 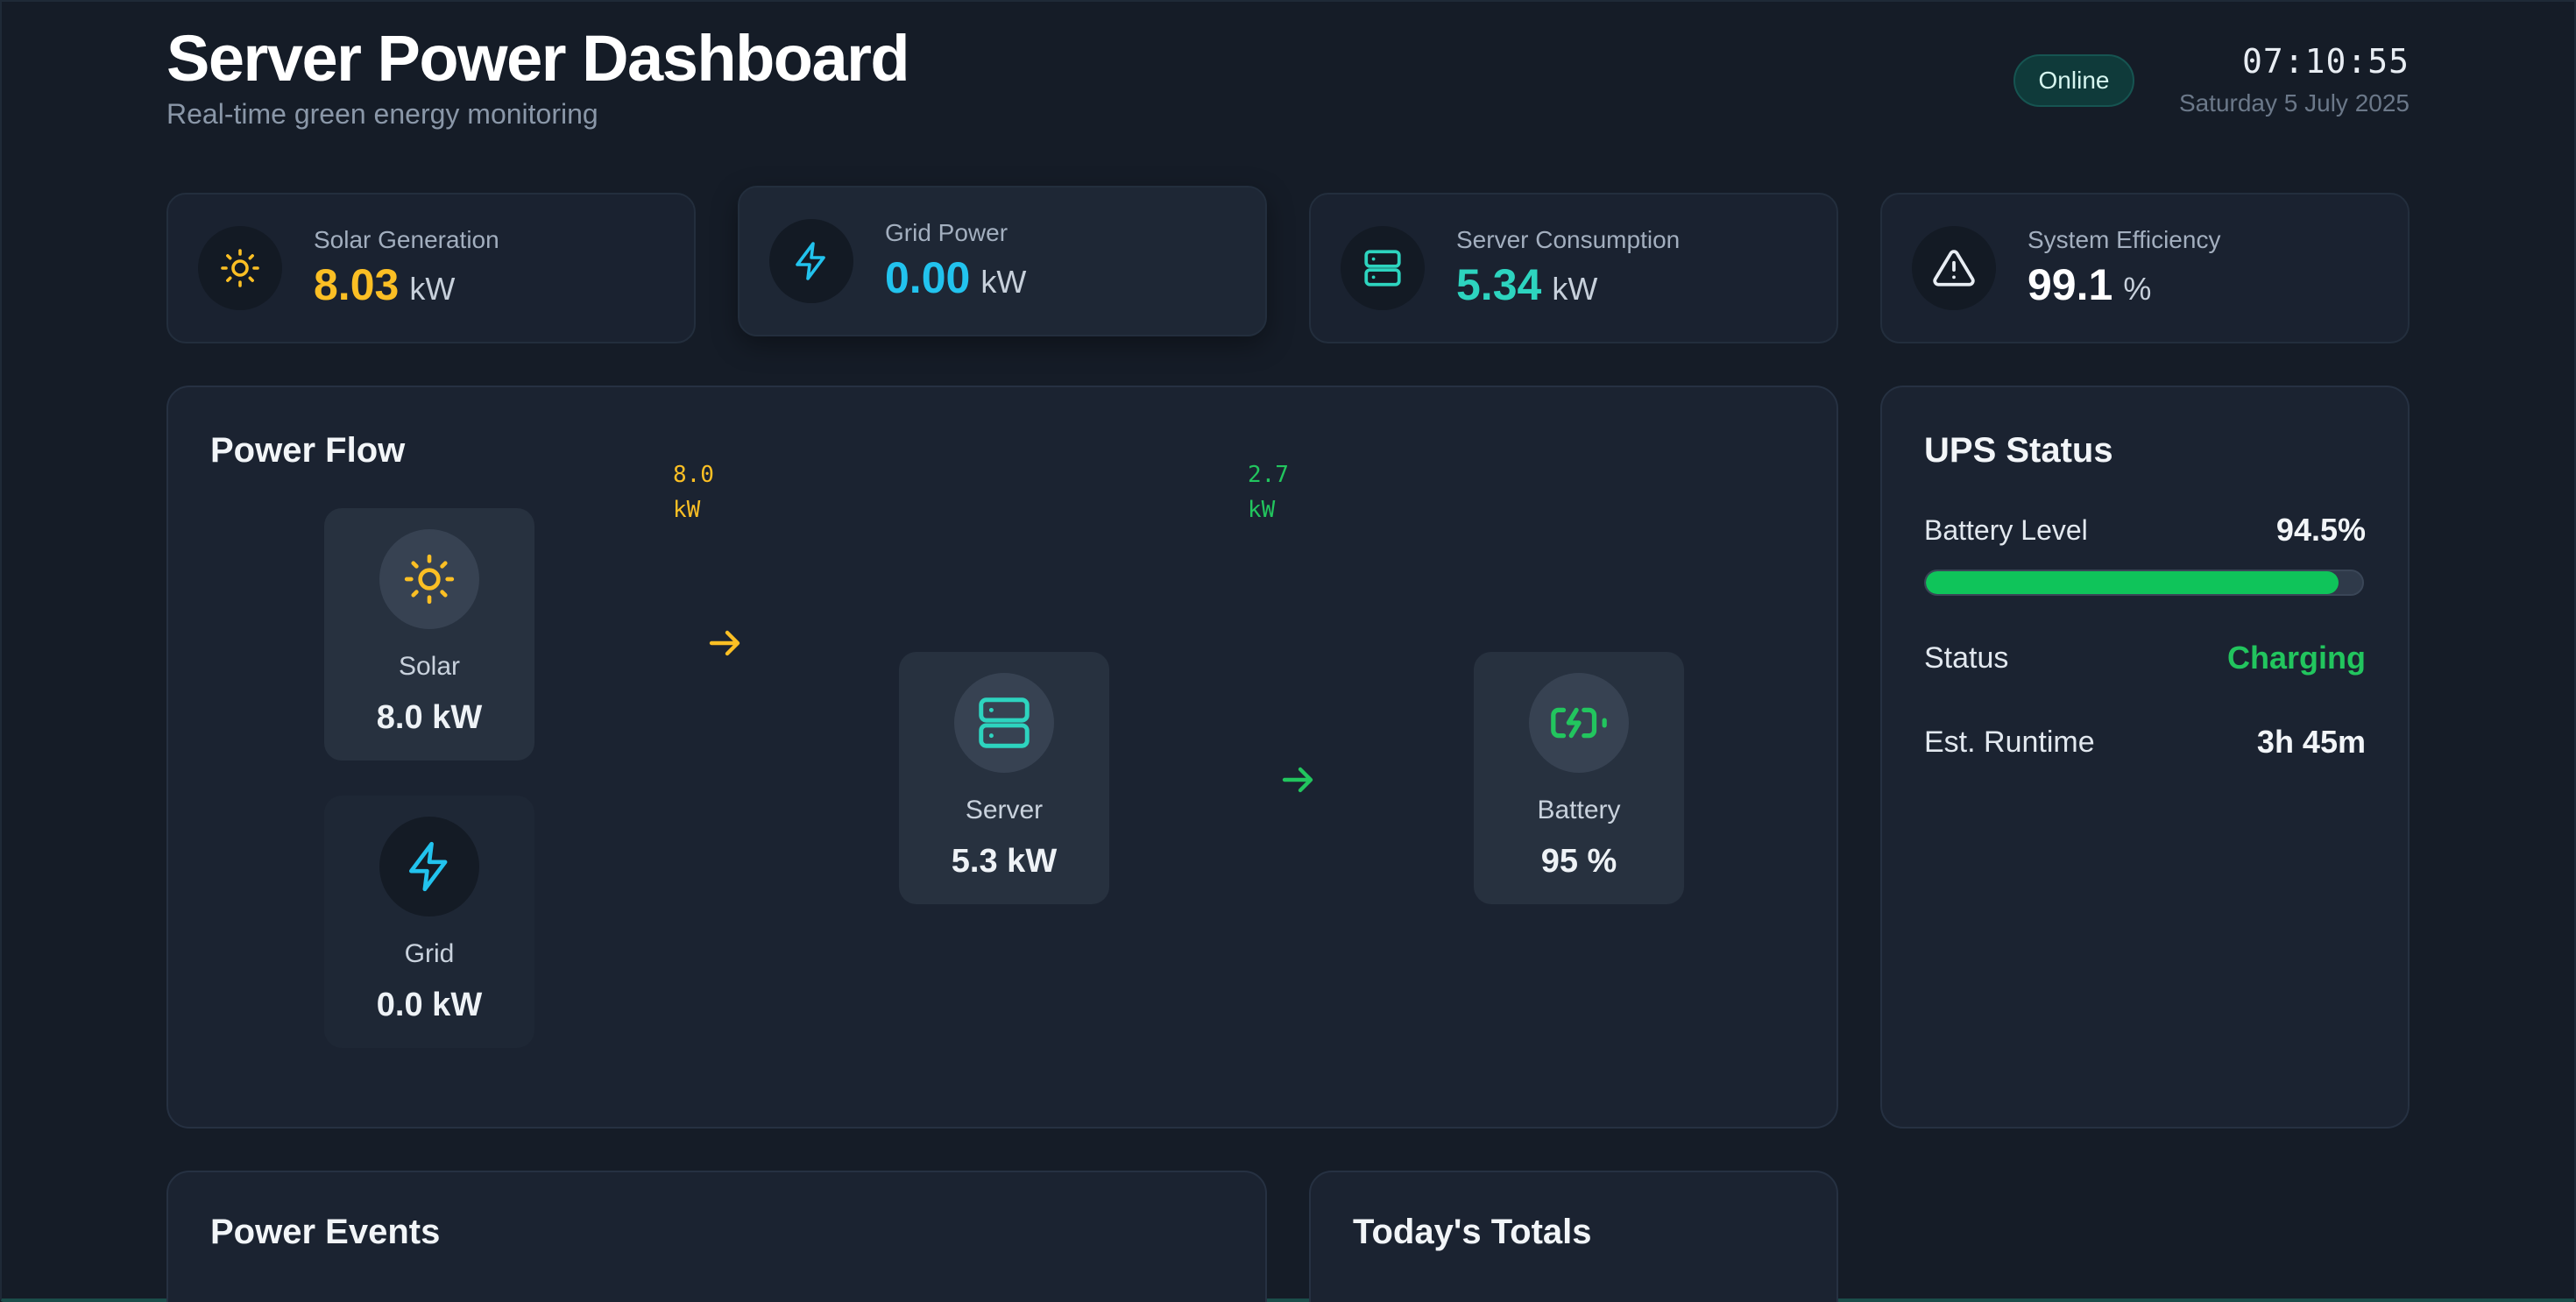 I want to click on node-value: 8.0 kW, so click(x=429, y=717).